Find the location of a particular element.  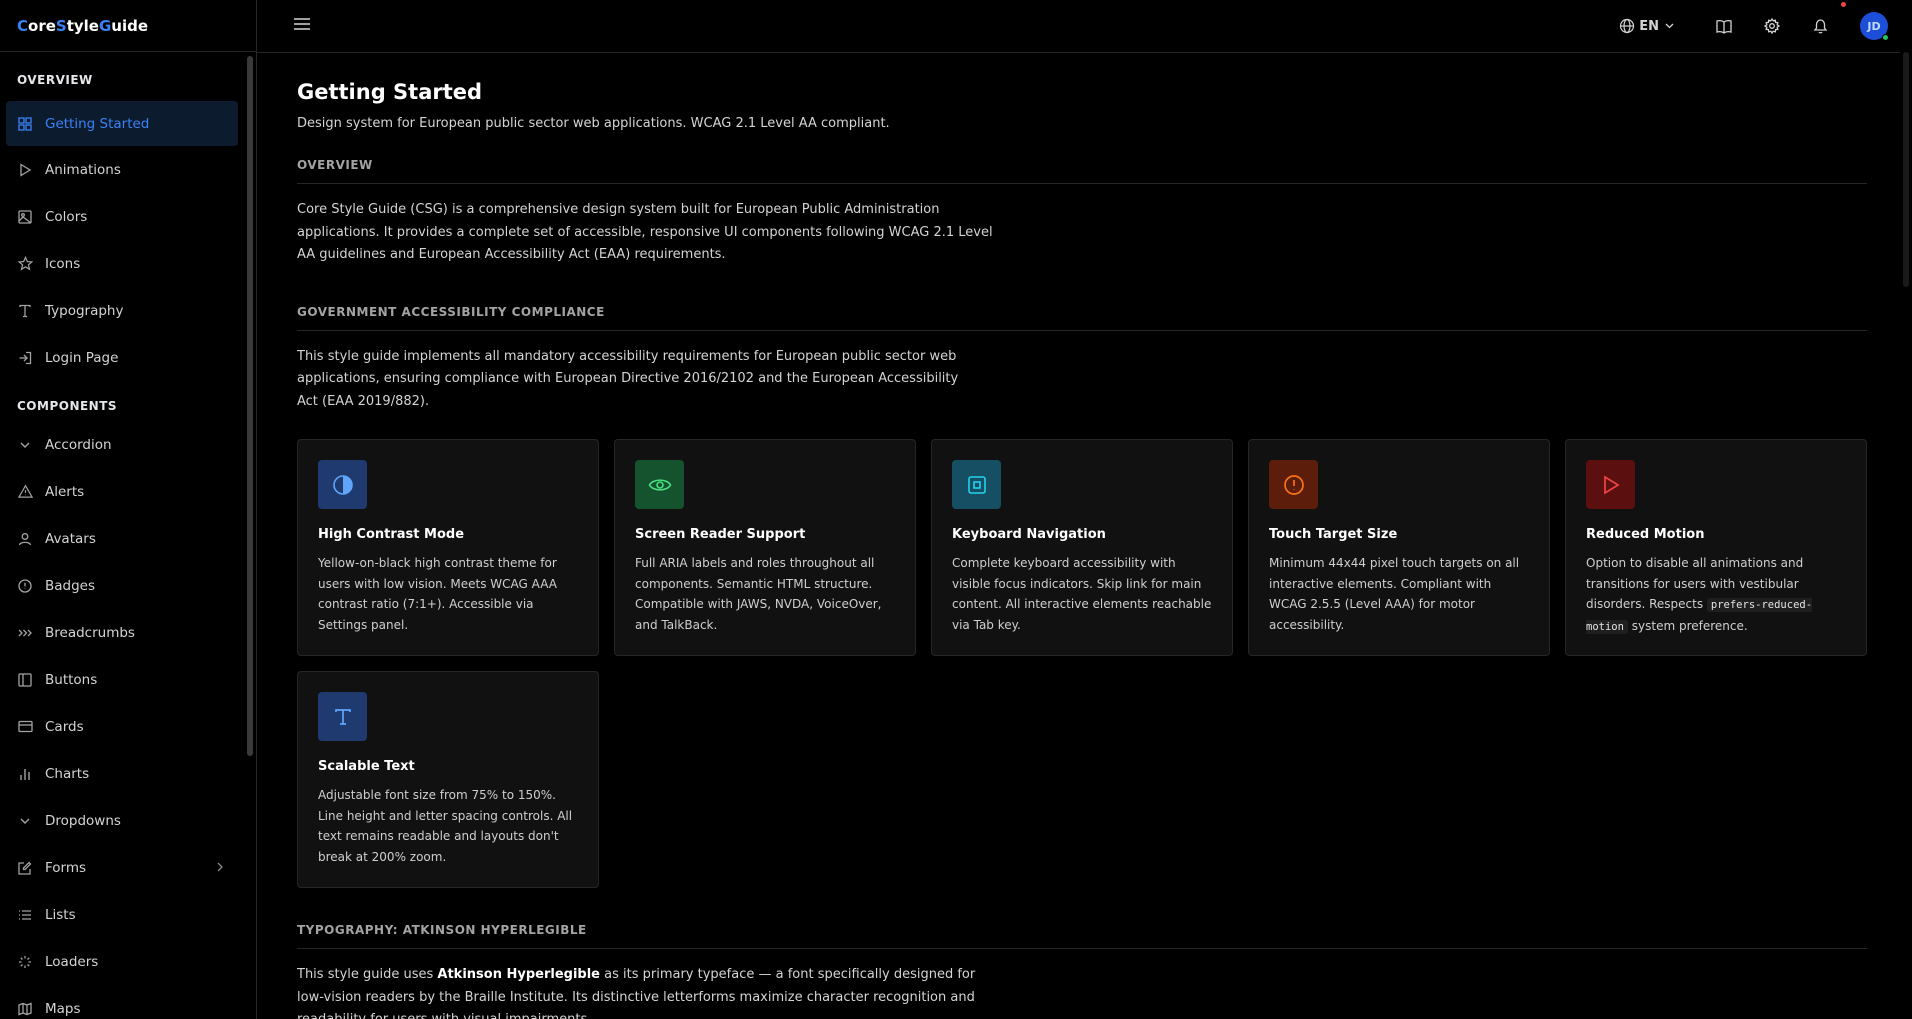

brand-text: tyle is located at coordinates (82, 25).